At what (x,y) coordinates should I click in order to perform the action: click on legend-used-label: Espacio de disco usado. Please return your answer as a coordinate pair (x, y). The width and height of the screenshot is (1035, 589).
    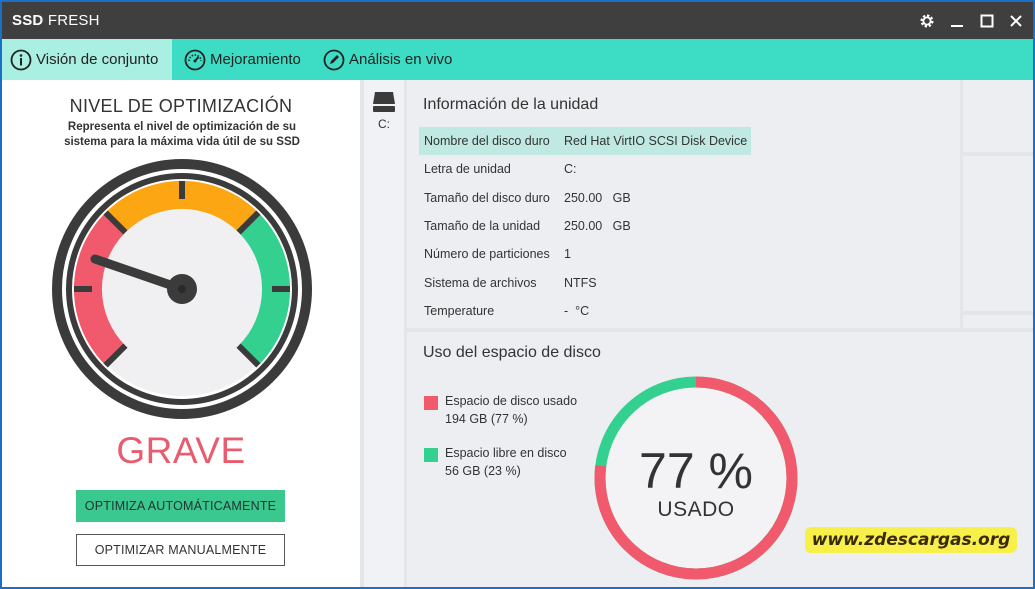
    Looking at the image, I should click on (511, 401).